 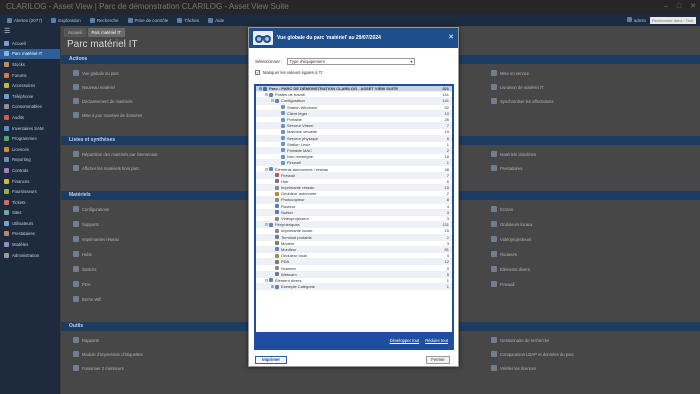 I want to click on print-button: Imprimer, so click(x=271, y=360).